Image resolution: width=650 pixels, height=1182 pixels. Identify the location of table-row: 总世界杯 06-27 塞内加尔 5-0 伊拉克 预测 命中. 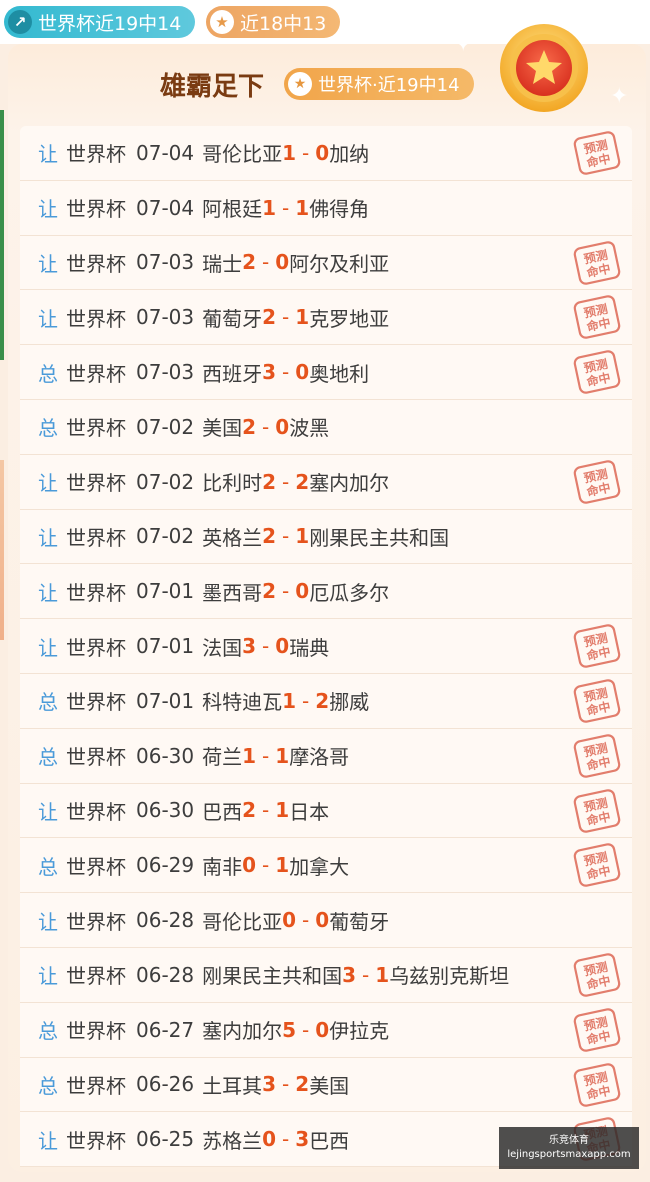
(326, 1030).